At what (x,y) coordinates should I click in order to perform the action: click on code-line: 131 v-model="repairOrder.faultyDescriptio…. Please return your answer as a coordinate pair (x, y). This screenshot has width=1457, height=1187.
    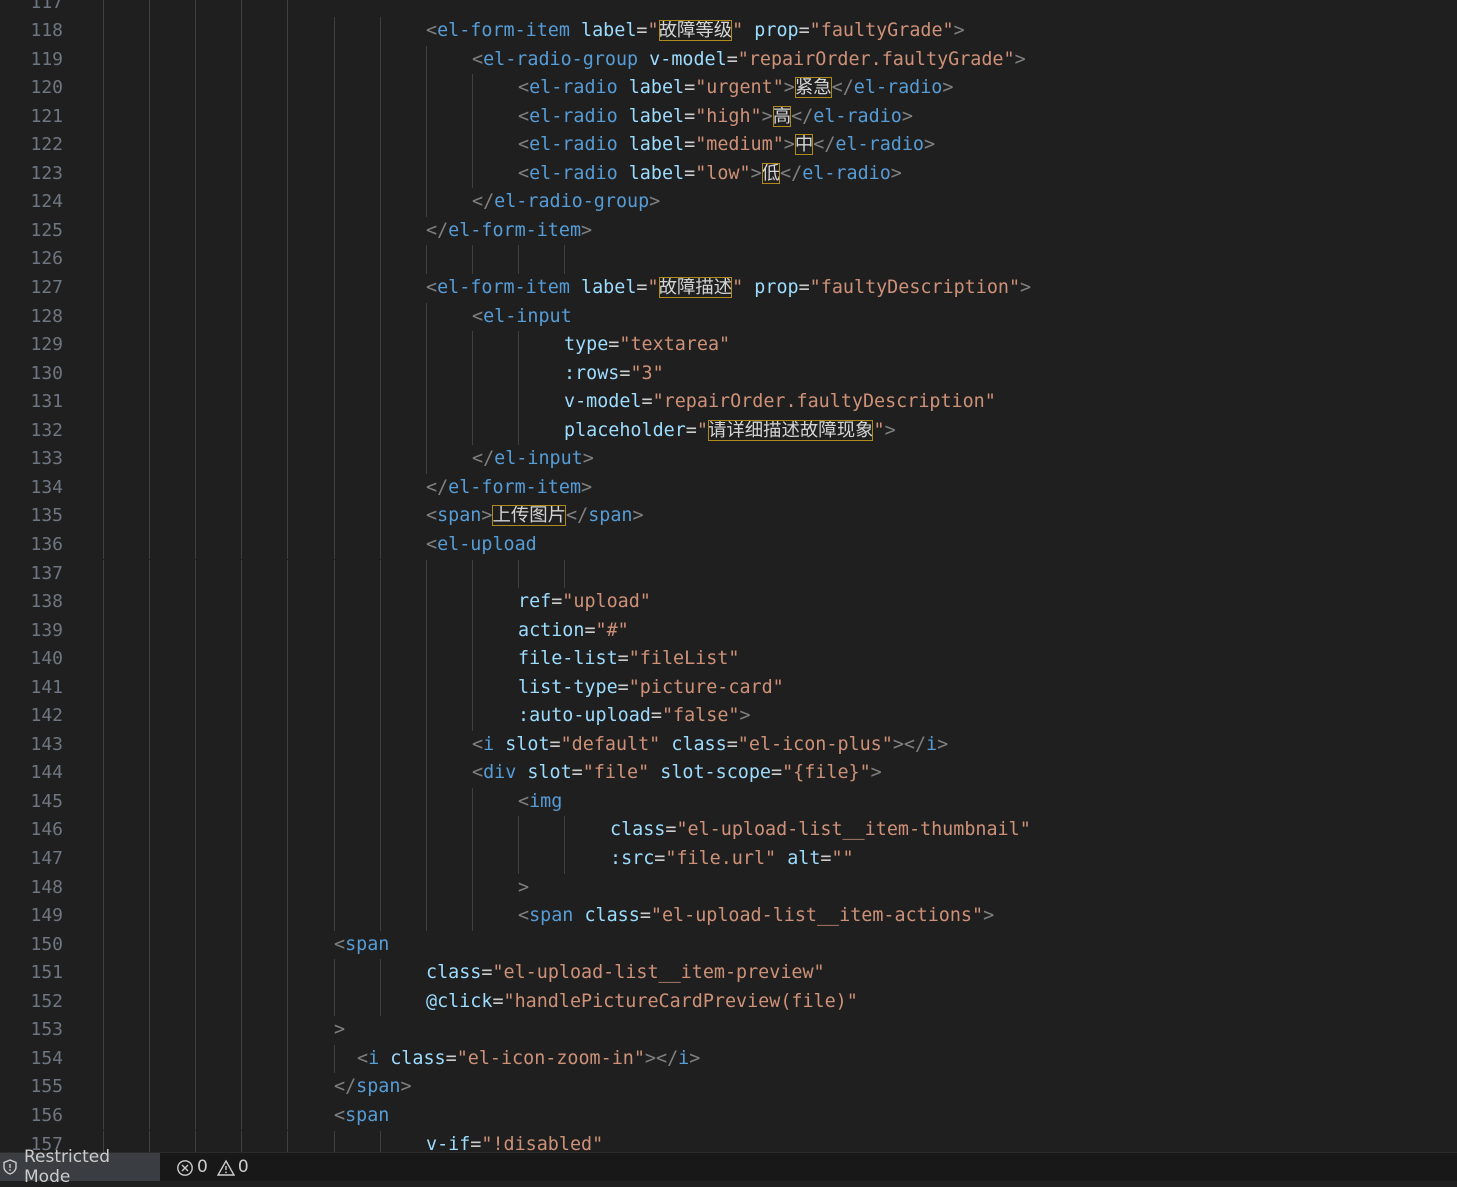
    Looking at the image, I should click on (728, 402).